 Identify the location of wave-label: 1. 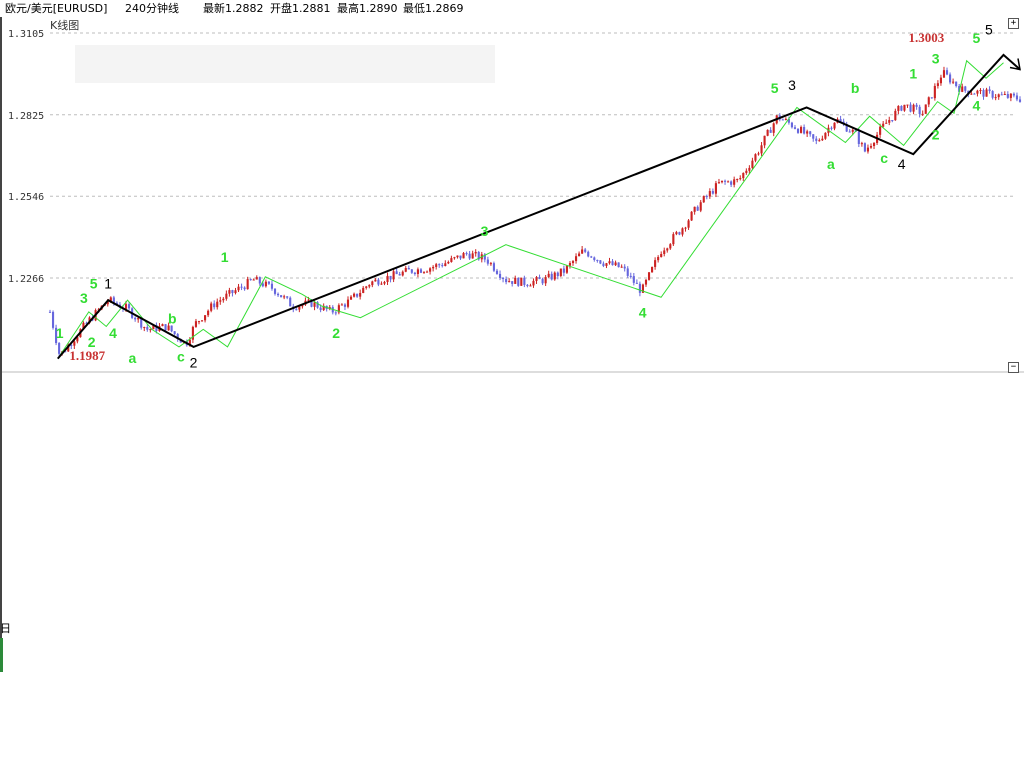
(108, 284).